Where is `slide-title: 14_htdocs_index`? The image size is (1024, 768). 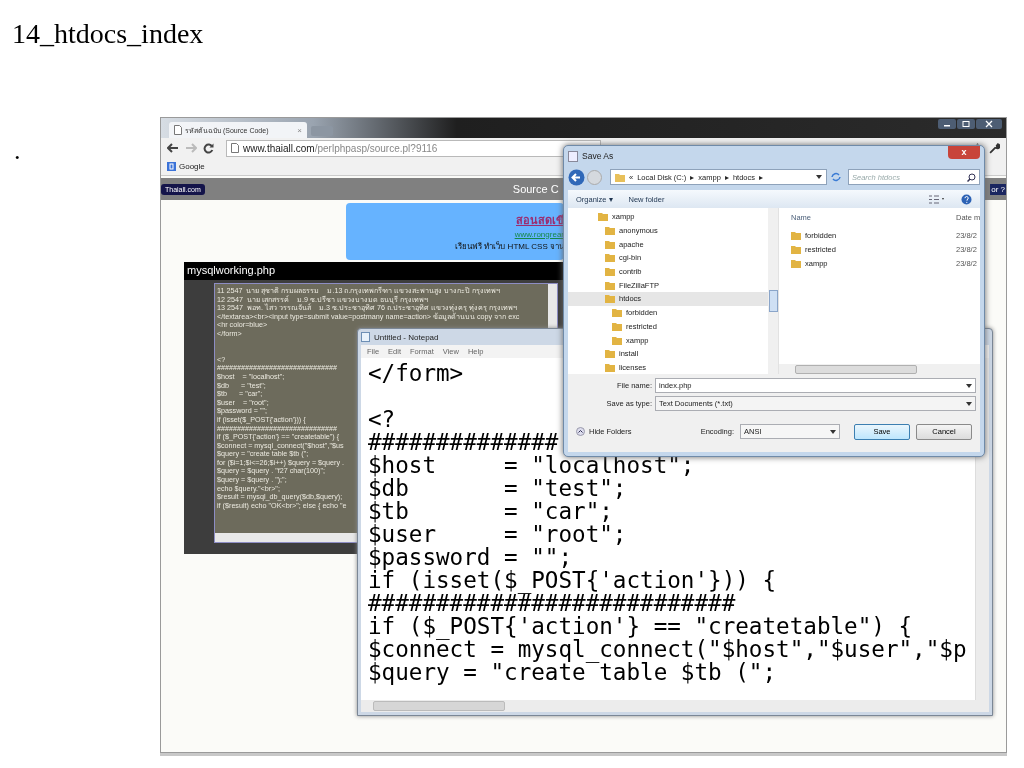
slide-title: 14_htdocs_index is located at coordinates (108, 34).